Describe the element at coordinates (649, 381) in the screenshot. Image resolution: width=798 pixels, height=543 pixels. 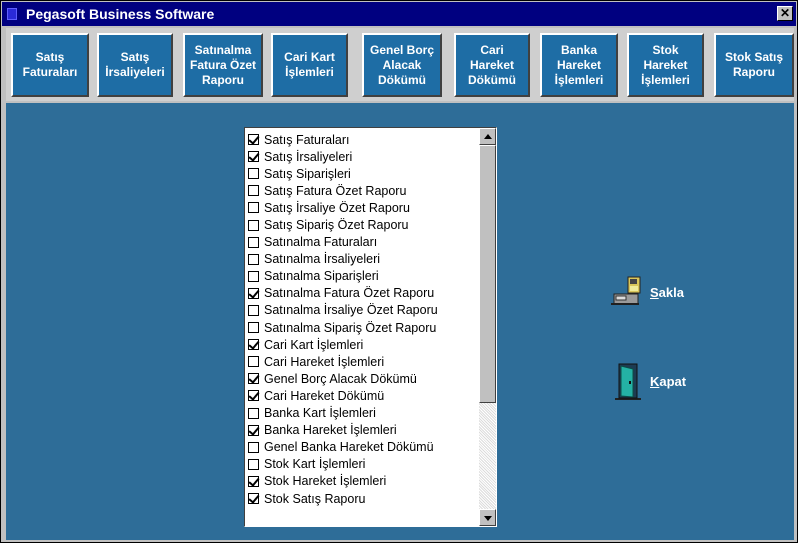
I see `close-button: Kapat` at that location.